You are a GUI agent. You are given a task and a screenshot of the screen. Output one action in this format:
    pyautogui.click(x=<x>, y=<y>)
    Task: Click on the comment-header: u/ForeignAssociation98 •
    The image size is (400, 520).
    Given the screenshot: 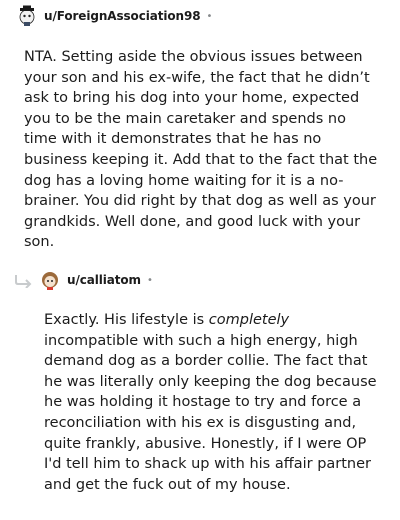 What is the action you would take?
    pyautogui.click(x=114, y=16)
    